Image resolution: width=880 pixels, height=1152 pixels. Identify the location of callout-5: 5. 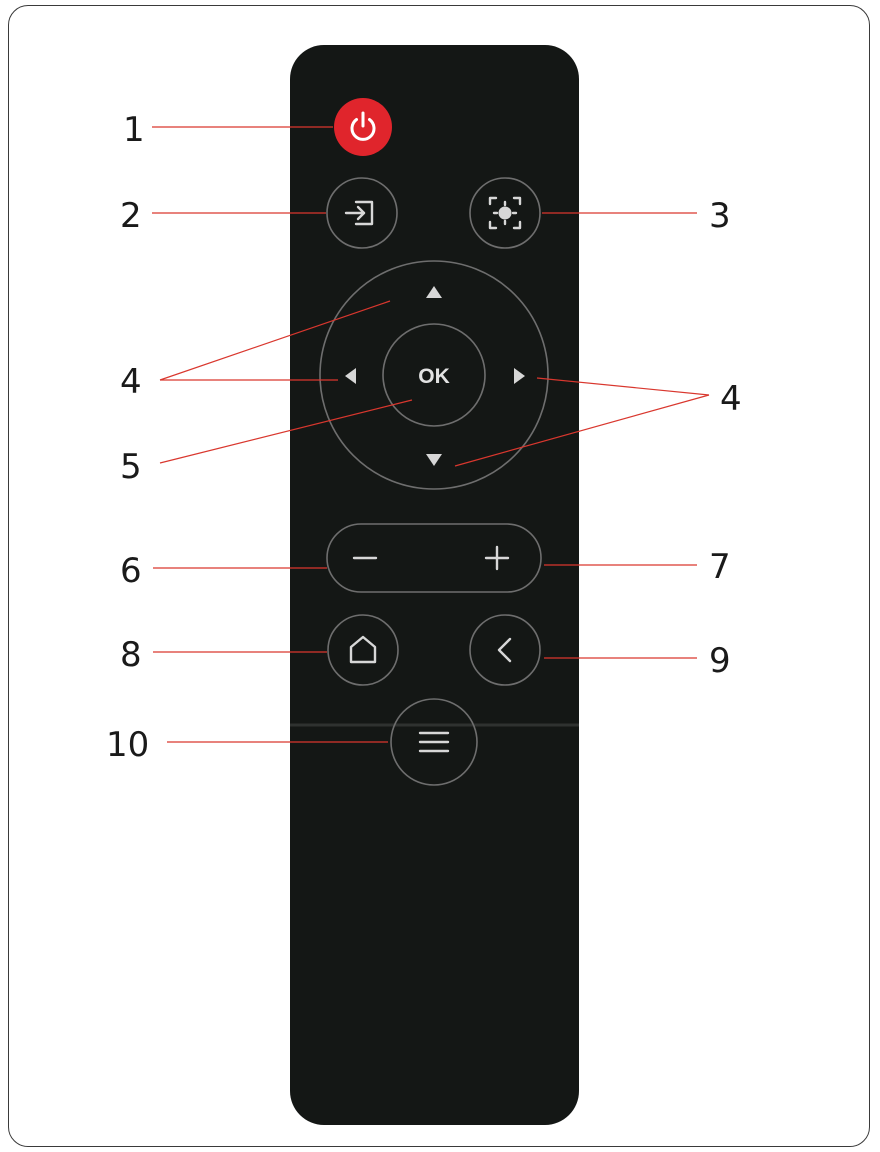
(131, 467).